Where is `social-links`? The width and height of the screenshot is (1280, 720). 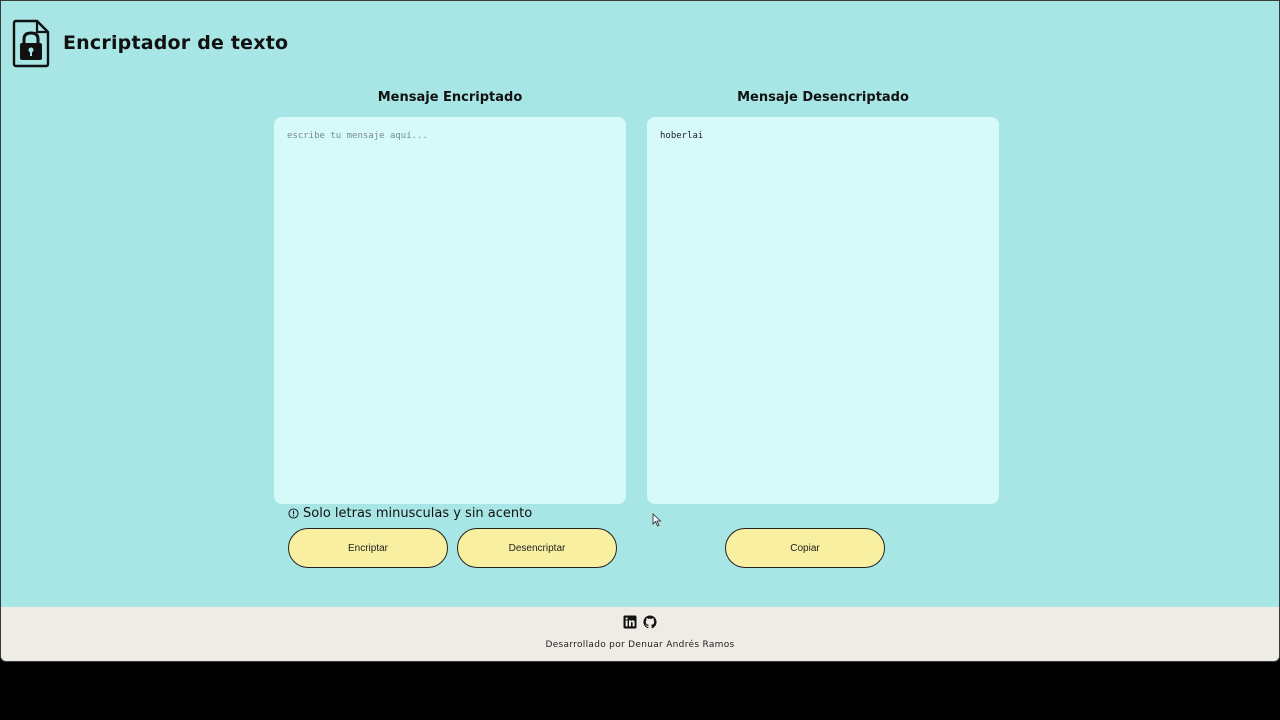
social-links is located at coordinates (640, 622).